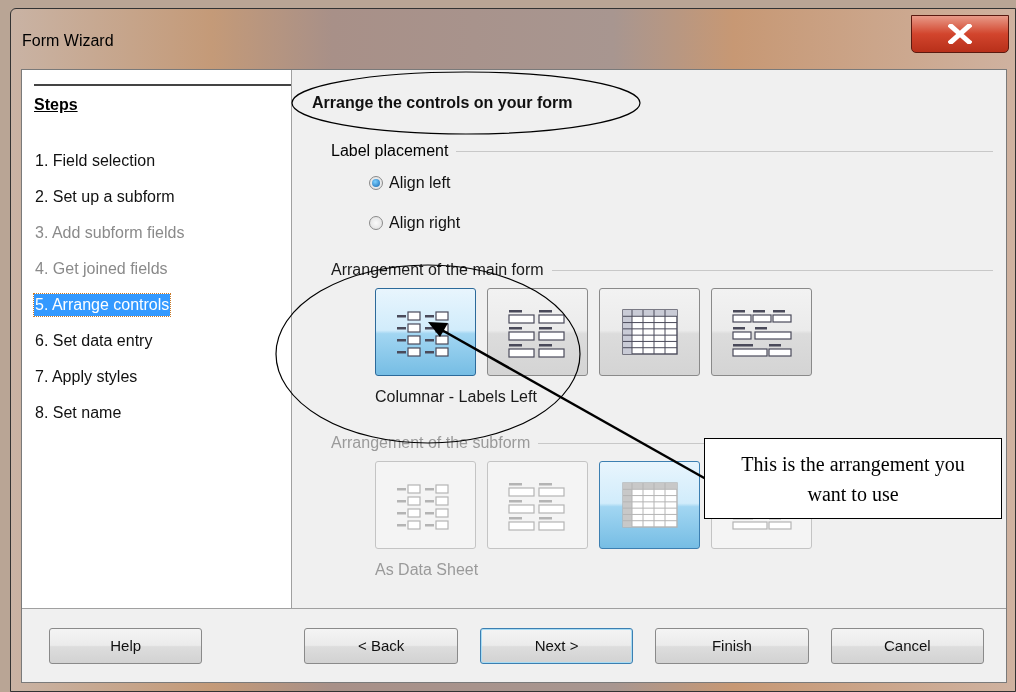  What do you see at coordinates (390, 151) in the screenshot?
I see `group-heading: Label placement` at bounding box center [390, 151].